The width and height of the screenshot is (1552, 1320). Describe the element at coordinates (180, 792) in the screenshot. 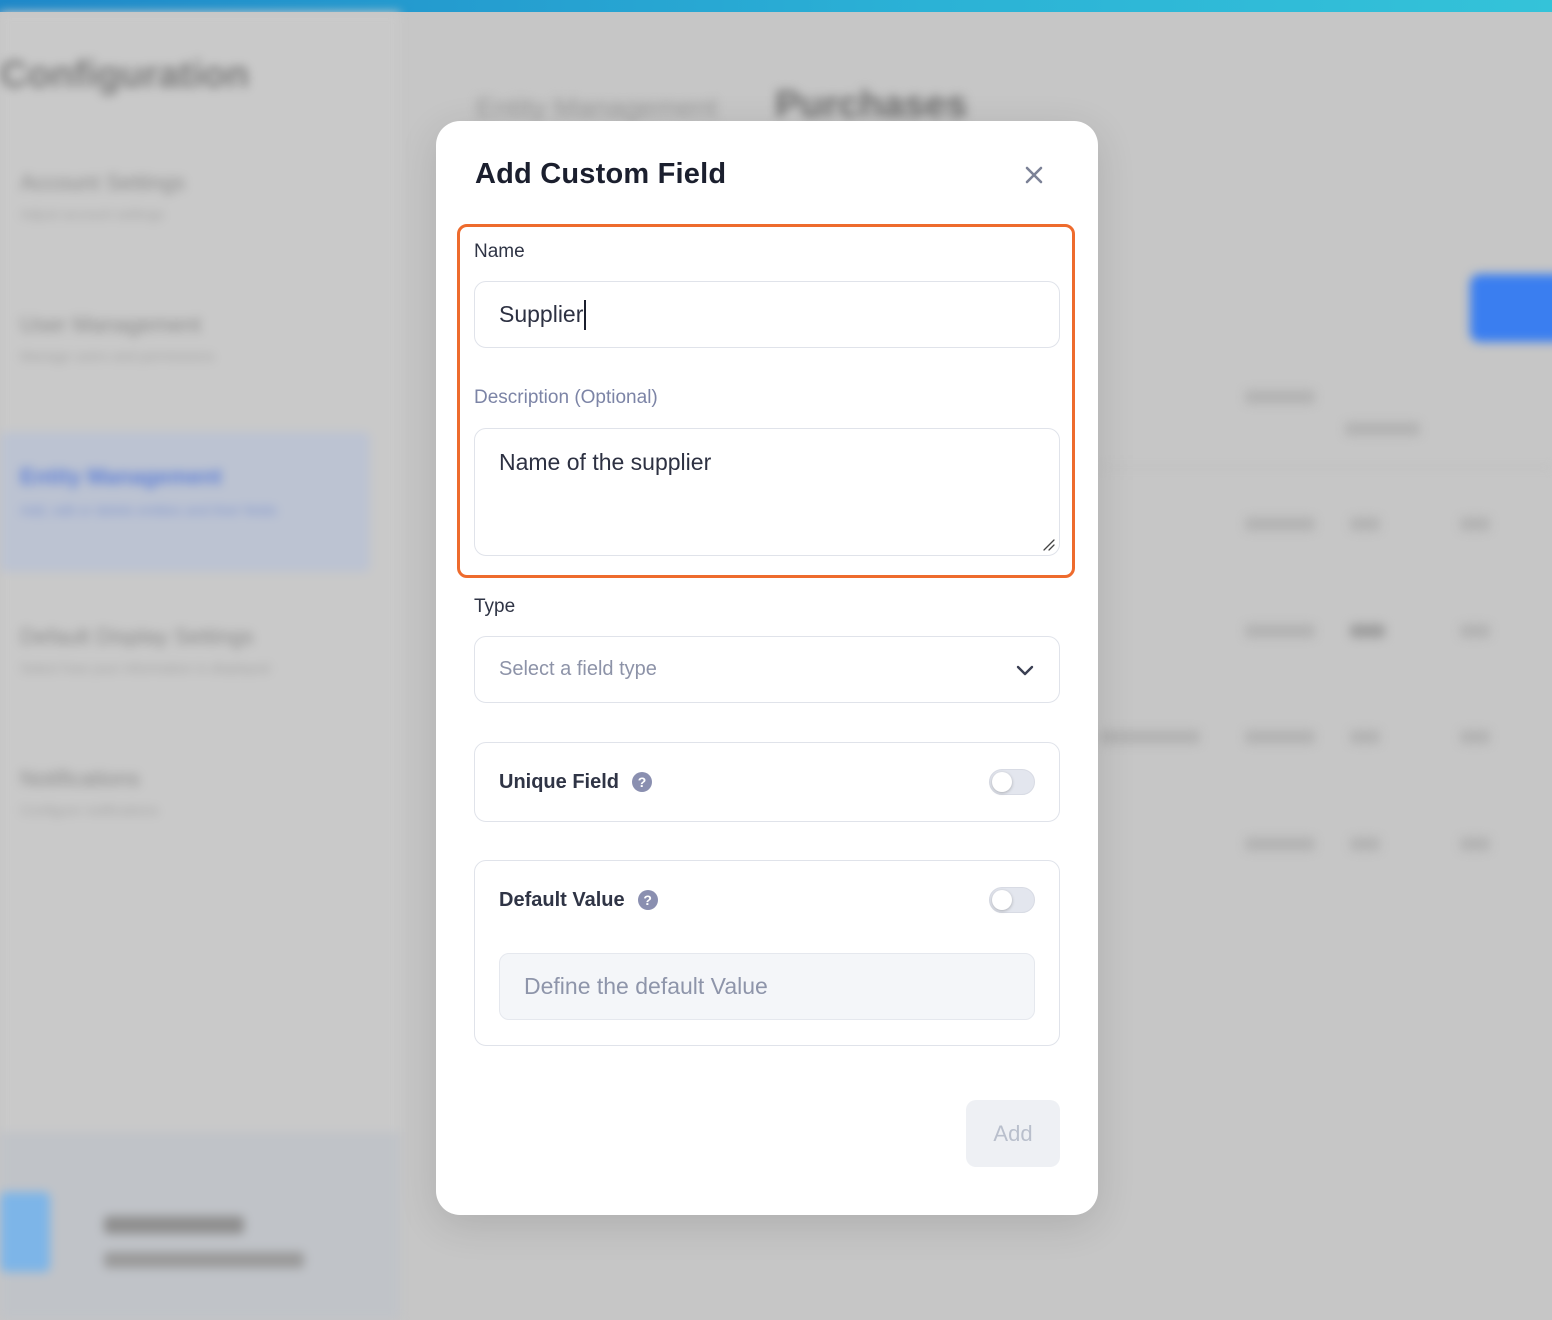

I see `bg-nav-item: Notifications Configure notifications` at that location.